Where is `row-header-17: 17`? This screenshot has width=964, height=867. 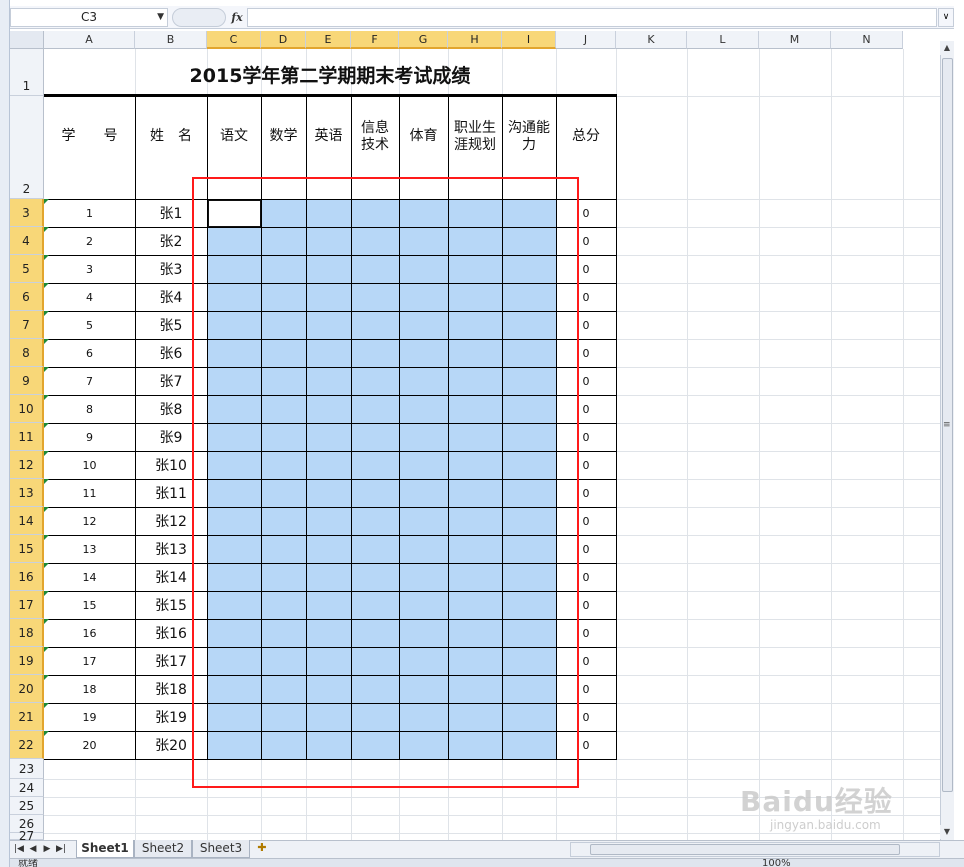 row-header-17: 17 is located at coordinates (27, 605).